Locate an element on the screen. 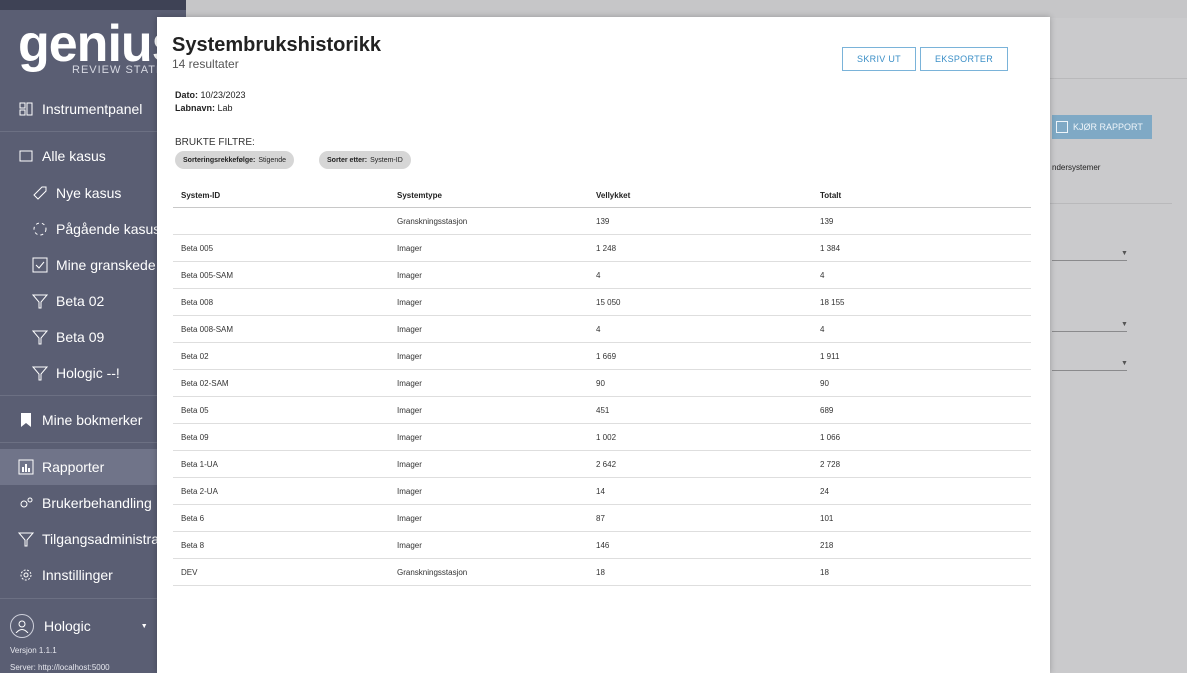  user-menu: Hologic ▼ is located at coordinates (79, 626).